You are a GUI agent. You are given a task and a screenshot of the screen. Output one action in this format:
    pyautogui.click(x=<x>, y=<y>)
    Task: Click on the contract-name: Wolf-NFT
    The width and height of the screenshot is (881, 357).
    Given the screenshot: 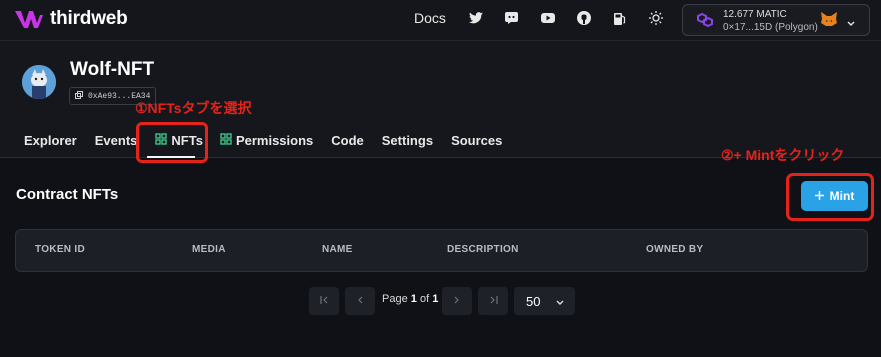 What is the action you would take?
    pyautogui.click(x=112, y=69)
    